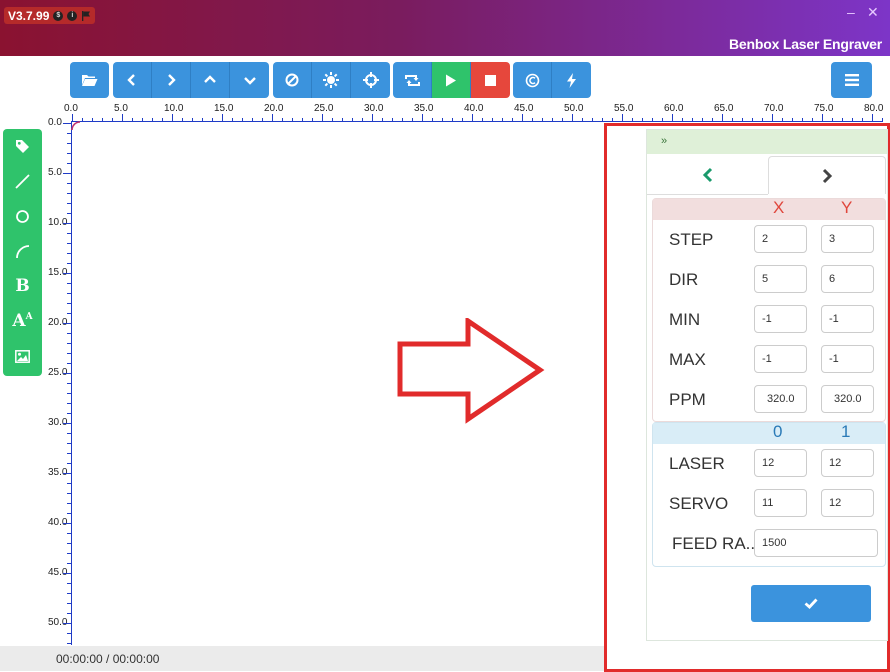 This screenshot has height=672, width=890. I want to click on bolt-icon, so click(571, 80).